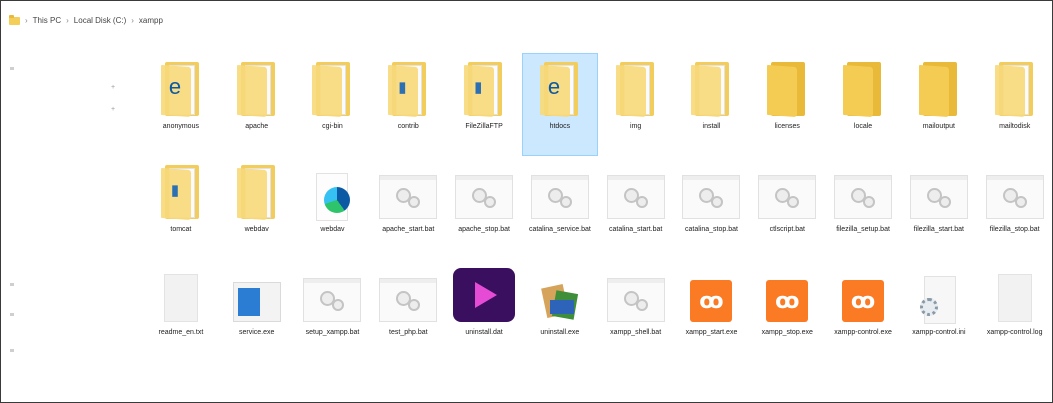 This screenshot has width=1053, height=403. Describe the element at coordinates (408, 229) in the screenshot. I see `file-name-label: apache_start.bat` at that location.